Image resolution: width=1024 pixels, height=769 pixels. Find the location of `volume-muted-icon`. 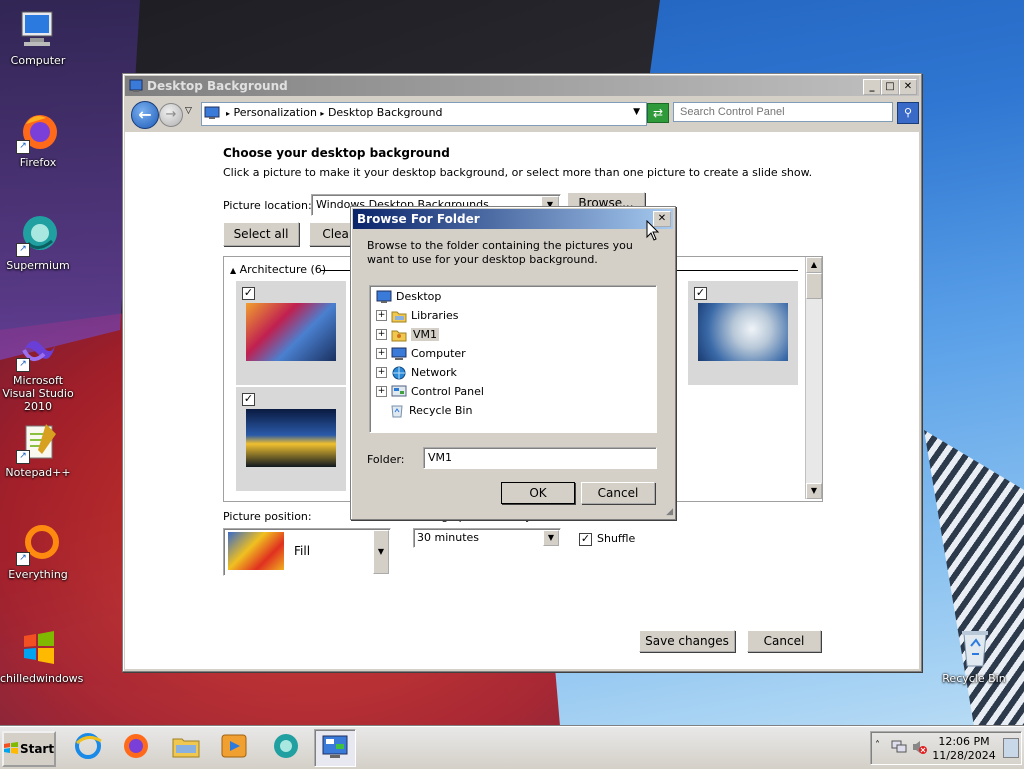

volume-muted-icon is located at coordinates (919, 748).